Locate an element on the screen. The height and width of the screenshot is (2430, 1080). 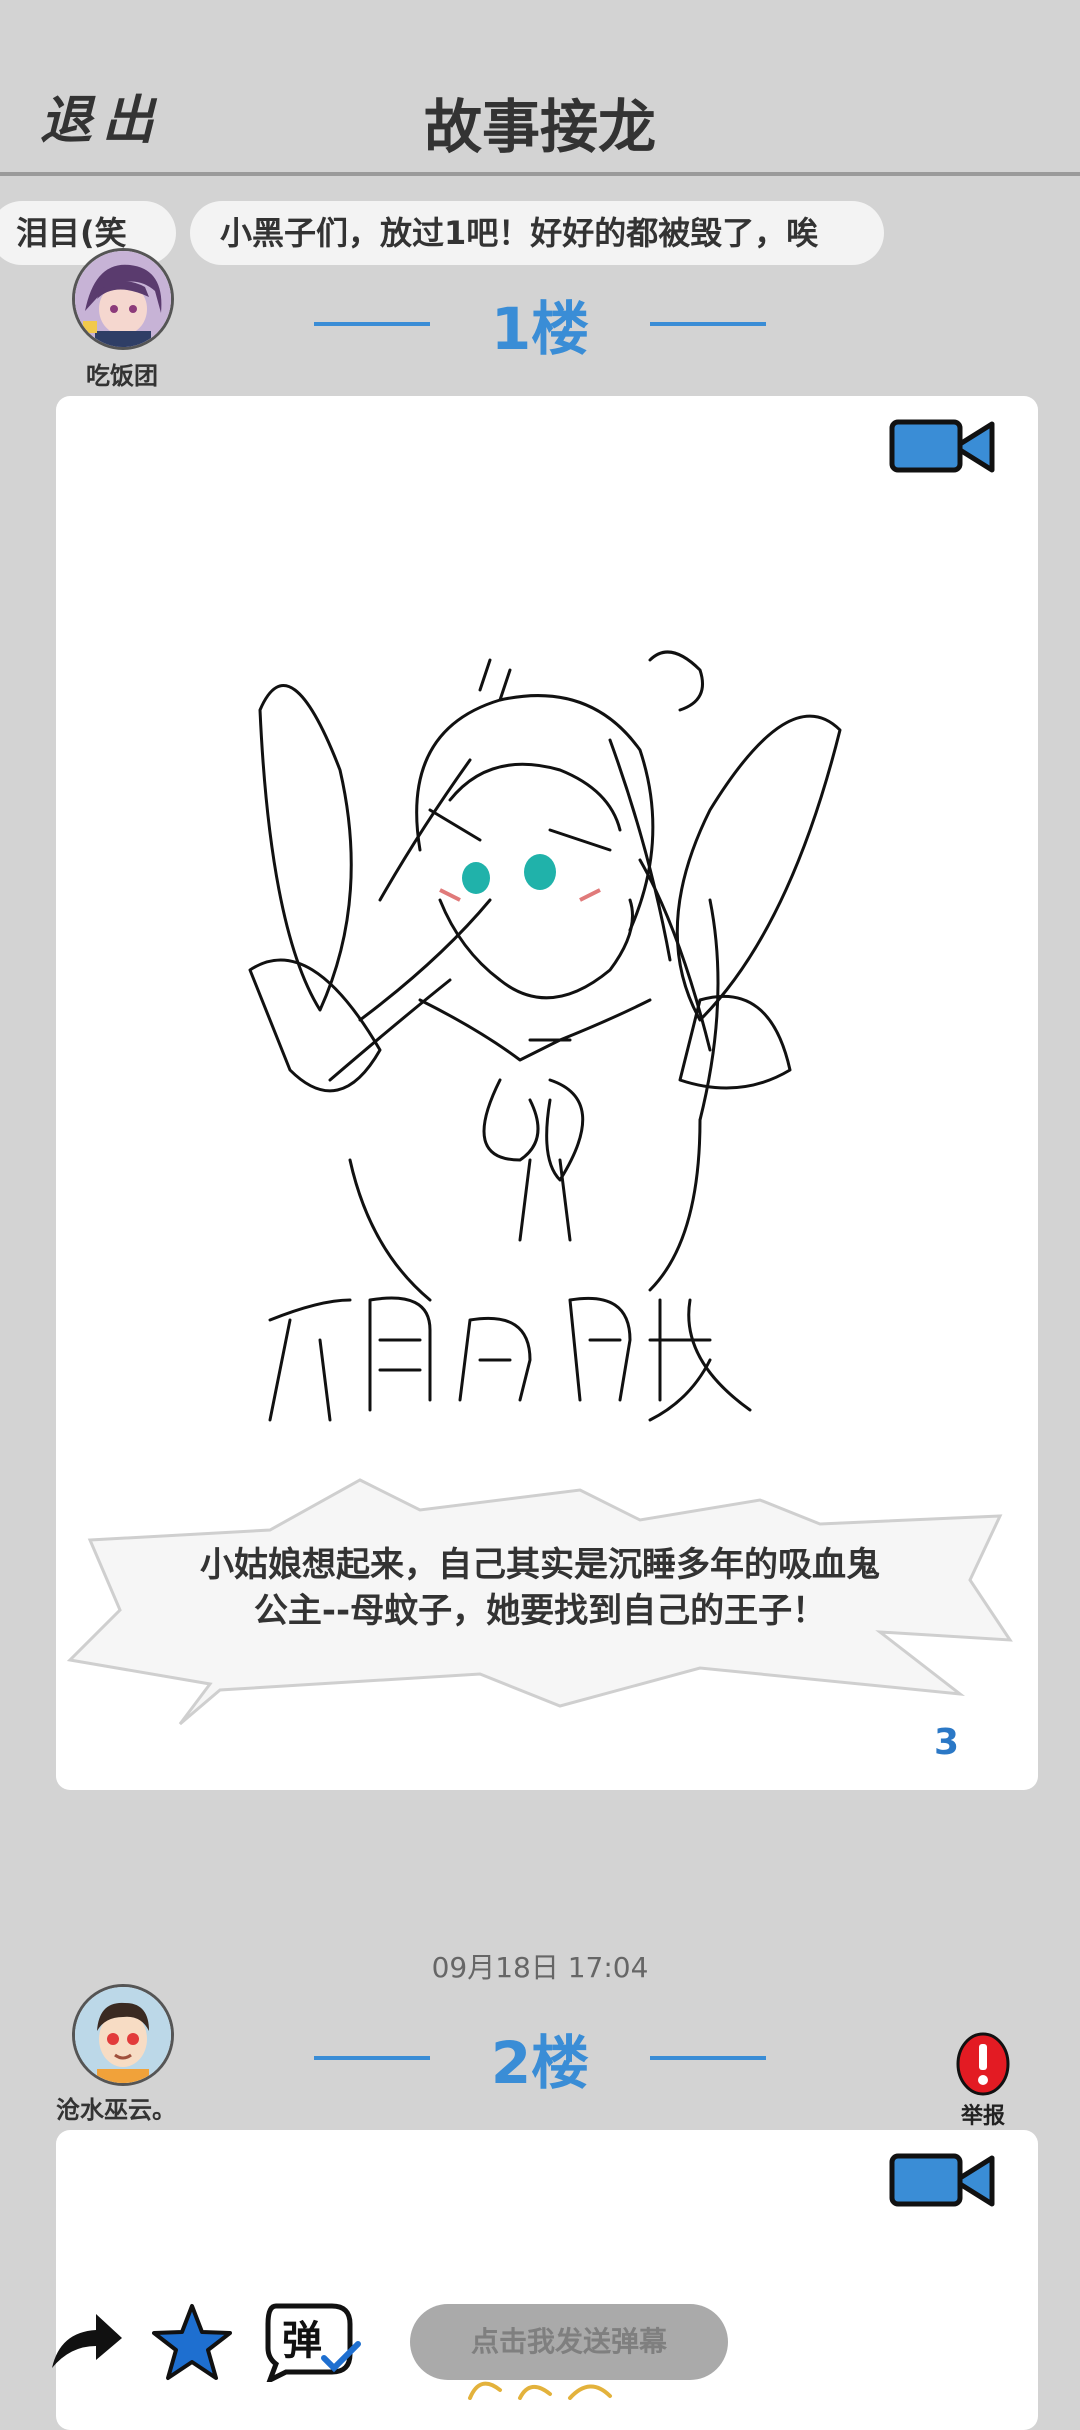
star-icon is located at coordinates (192, 2342).